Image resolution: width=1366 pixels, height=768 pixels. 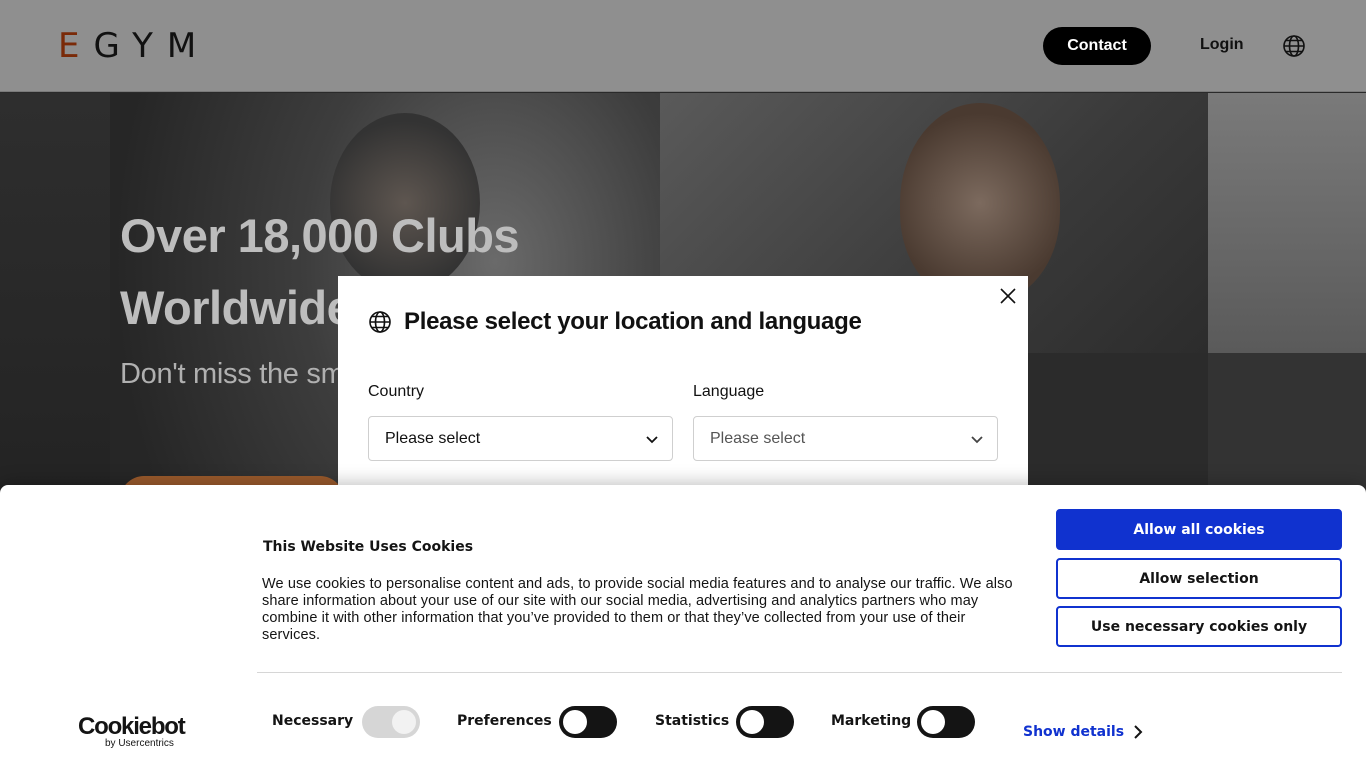 I want to click on language-select: Please select, so click(x=845, y=438).